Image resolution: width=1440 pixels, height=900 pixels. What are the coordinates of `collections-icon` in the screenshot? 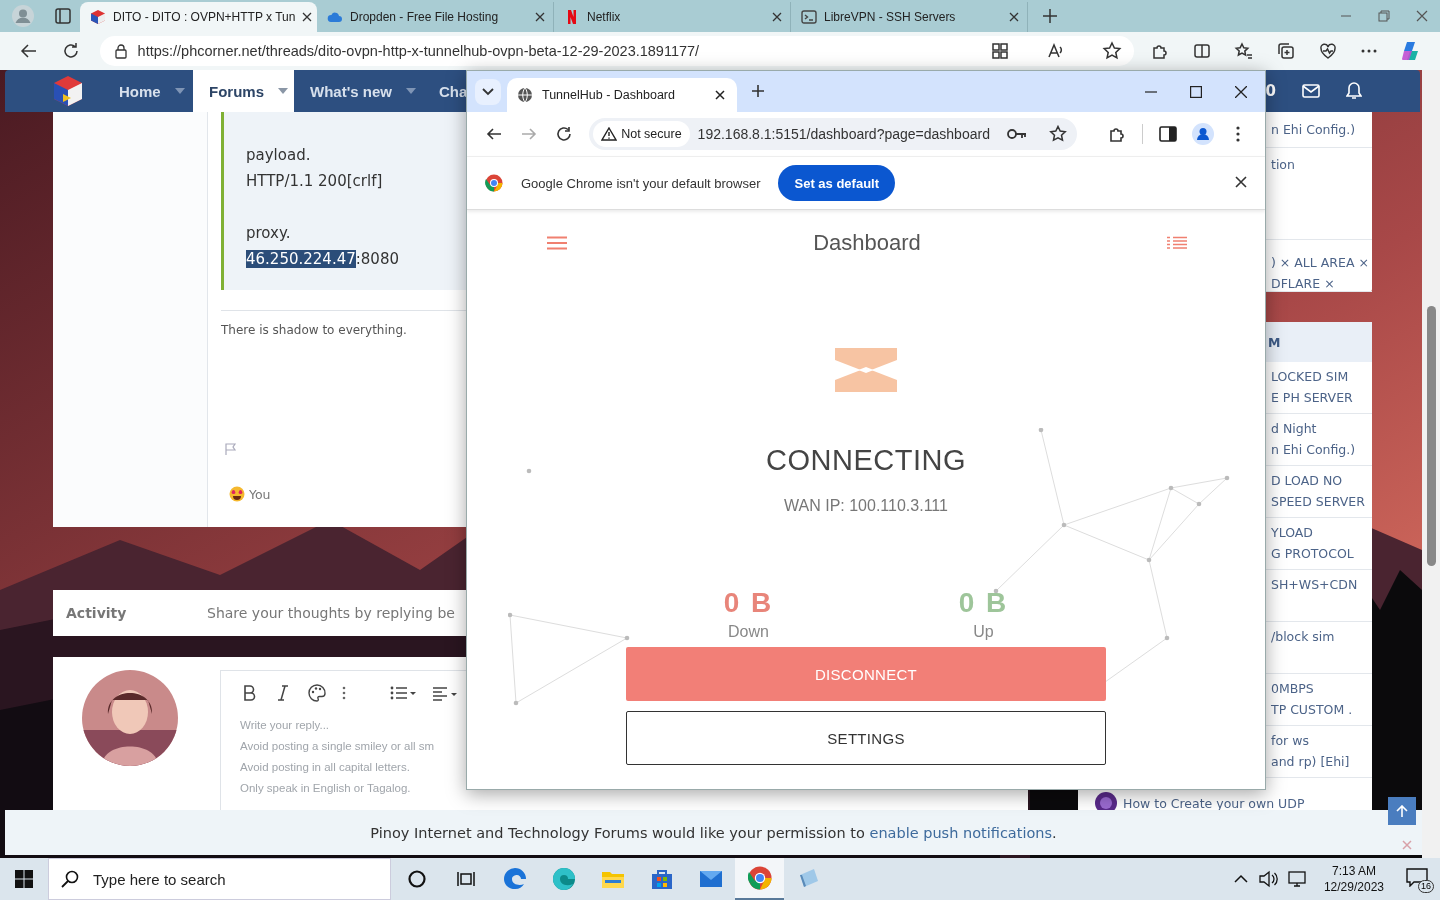 It's located at (1285, 51).